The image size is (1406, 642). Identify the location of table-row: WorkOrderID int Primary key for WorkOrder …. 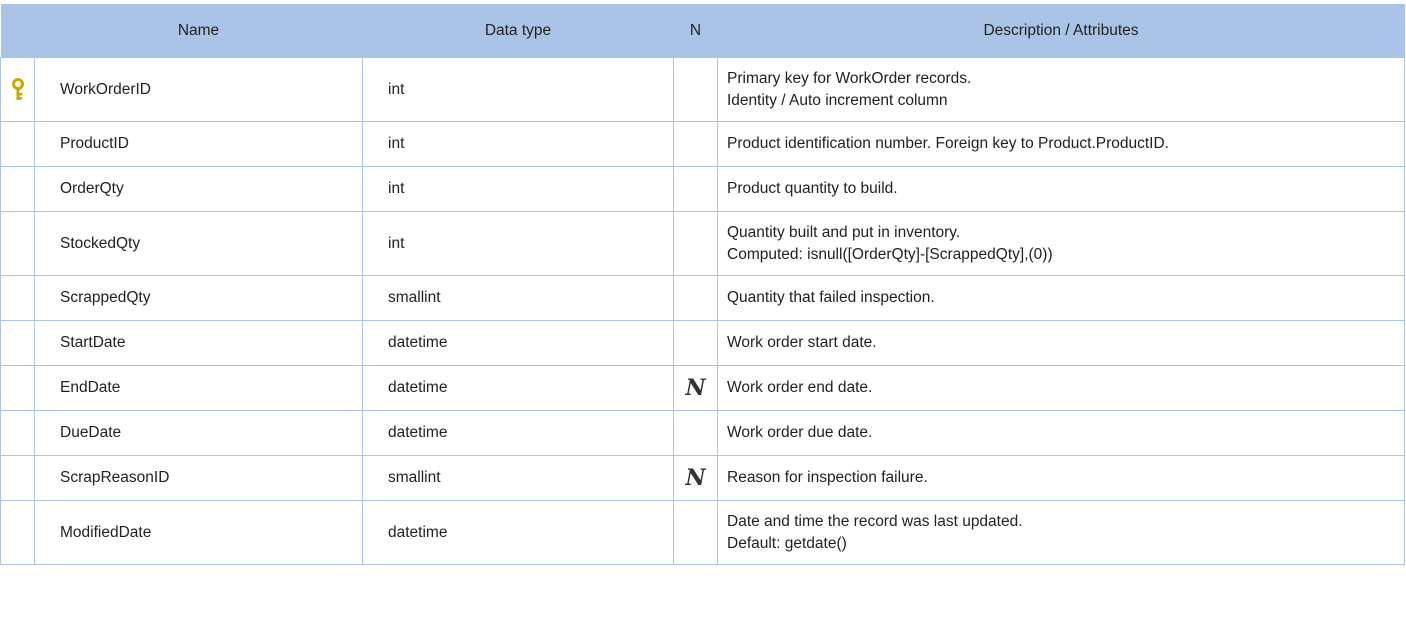
(702, 89).